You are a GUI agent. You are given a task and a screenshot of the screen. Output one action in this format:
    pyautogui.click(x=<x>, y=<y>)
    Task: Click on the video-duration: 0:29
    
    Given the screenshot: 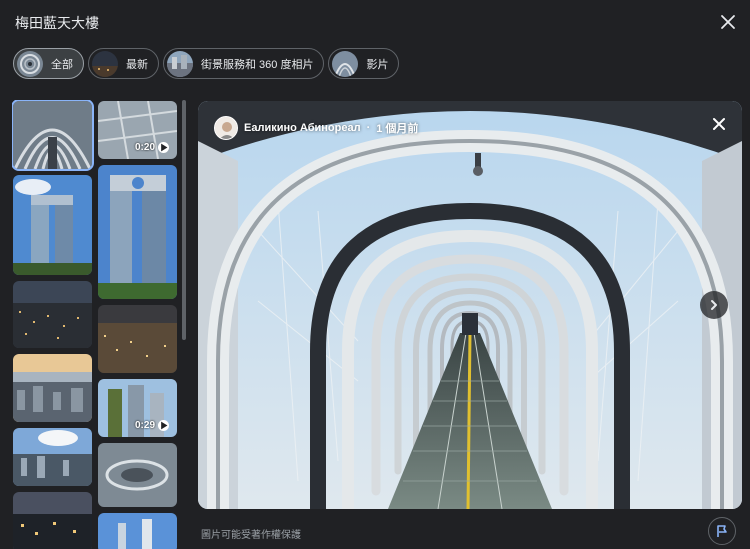 What is the action you would take?
    pyautogui.click(x=152, y=425)
    